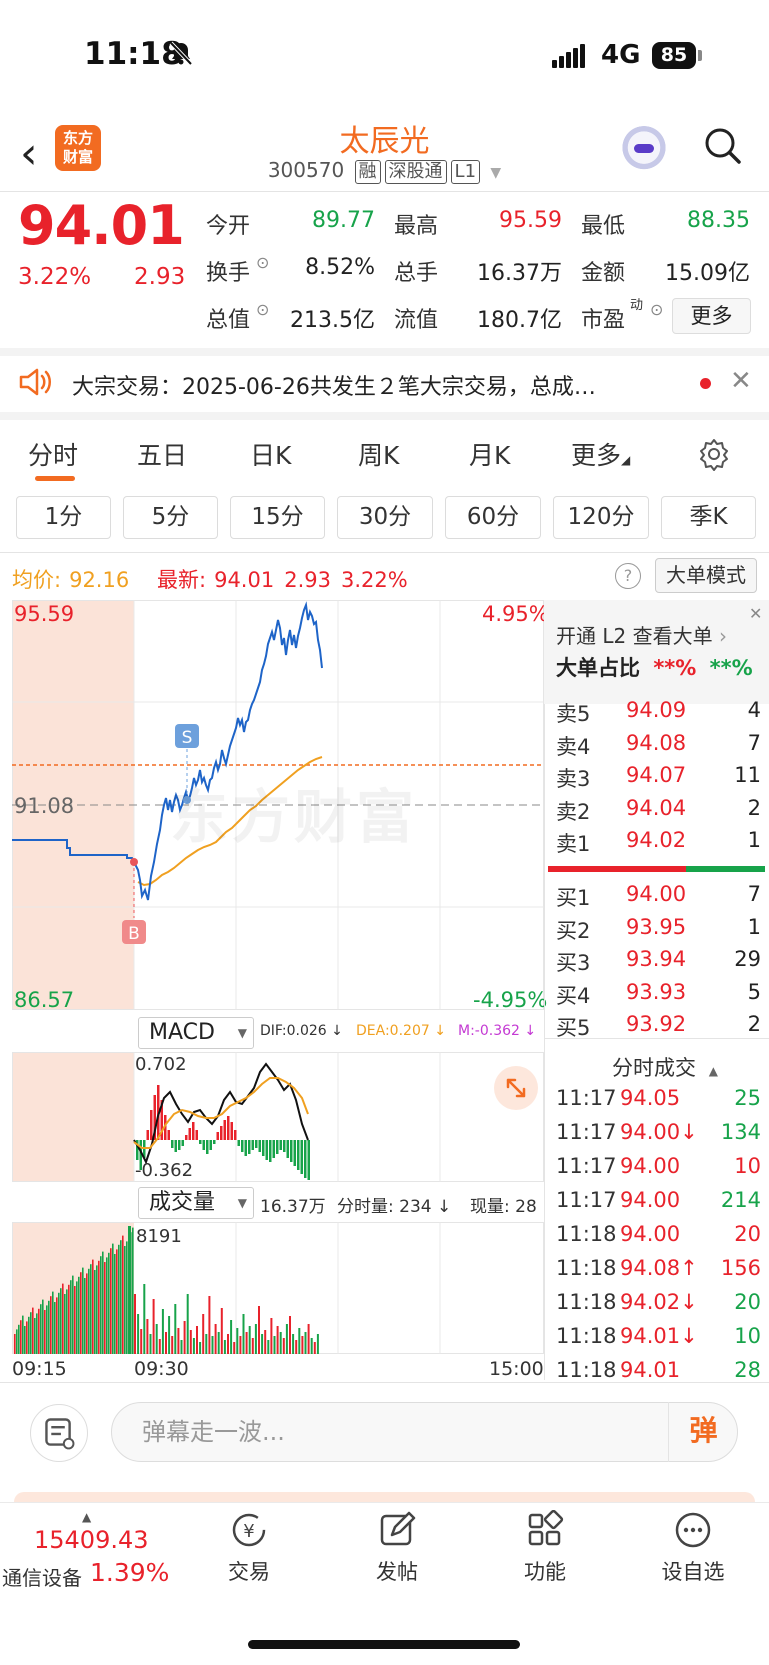 The height and width of the screenshot is (1665, 769). Describe the element at coordinates (693, 1530) in the screenshot. I see `more-dots-icon` at that location.